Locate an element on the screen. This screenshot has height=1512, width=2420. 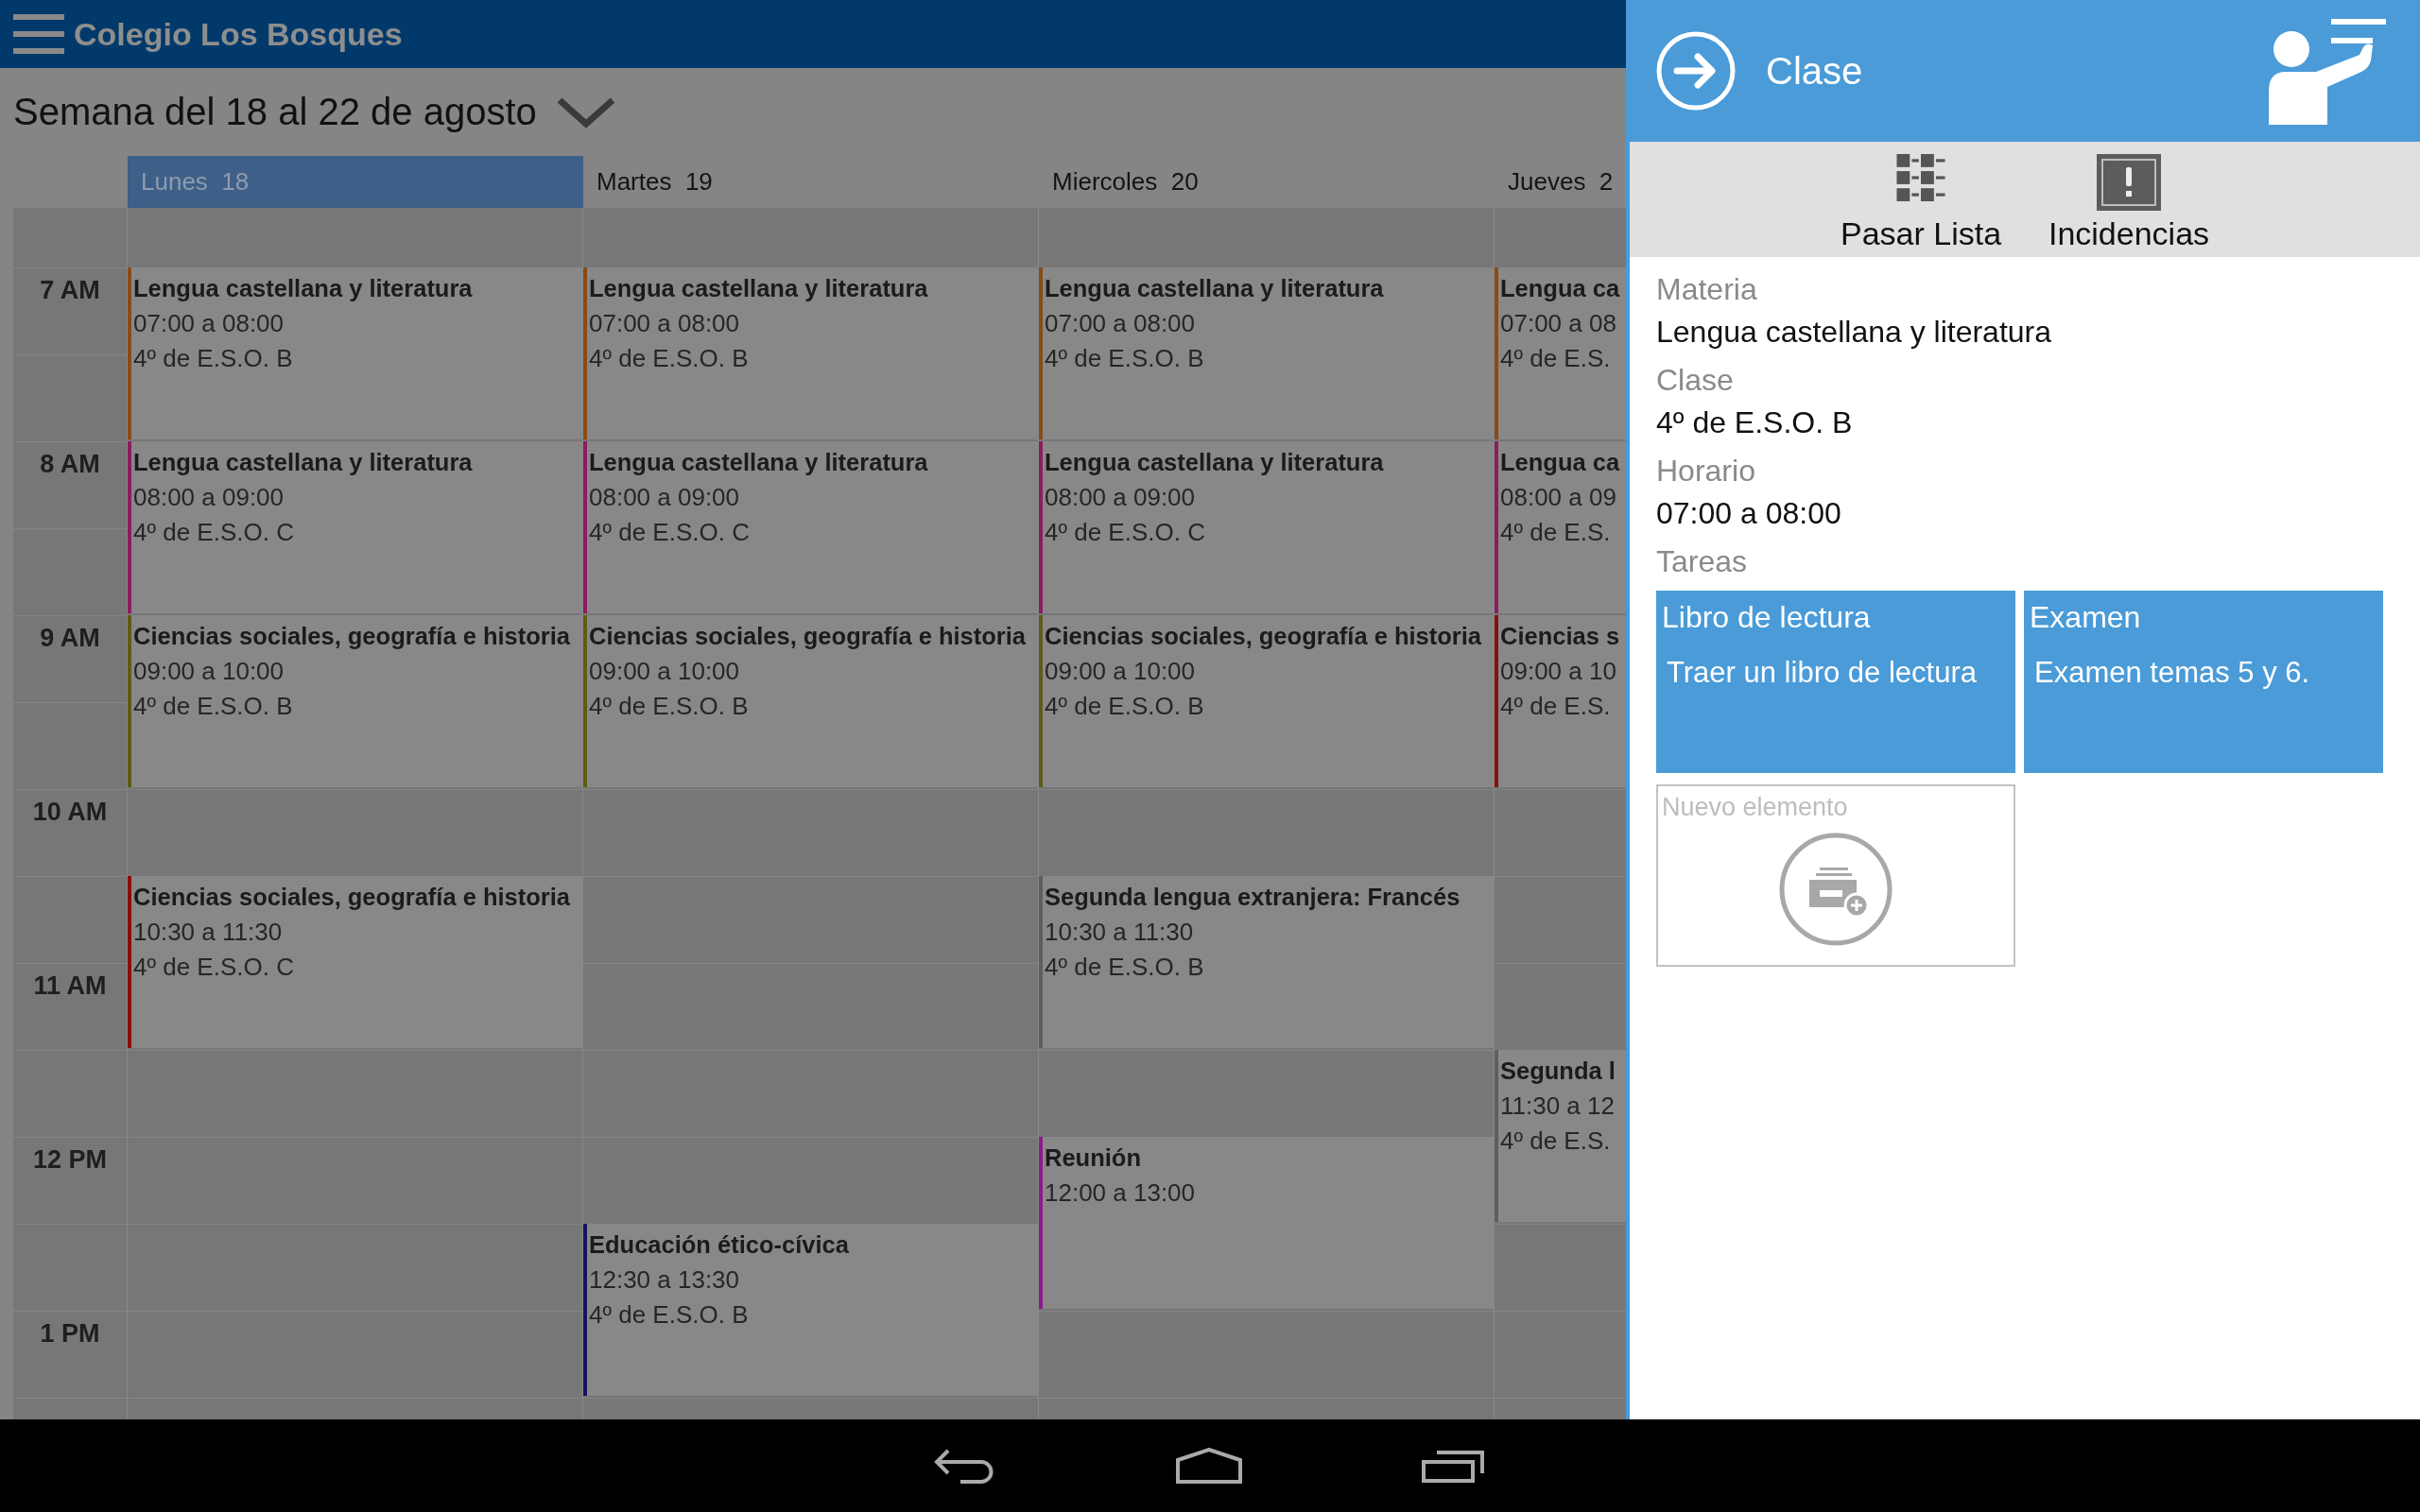
week-dropdown: Semana del 18 al 22 de agosto is located at coordinates (314, 112).